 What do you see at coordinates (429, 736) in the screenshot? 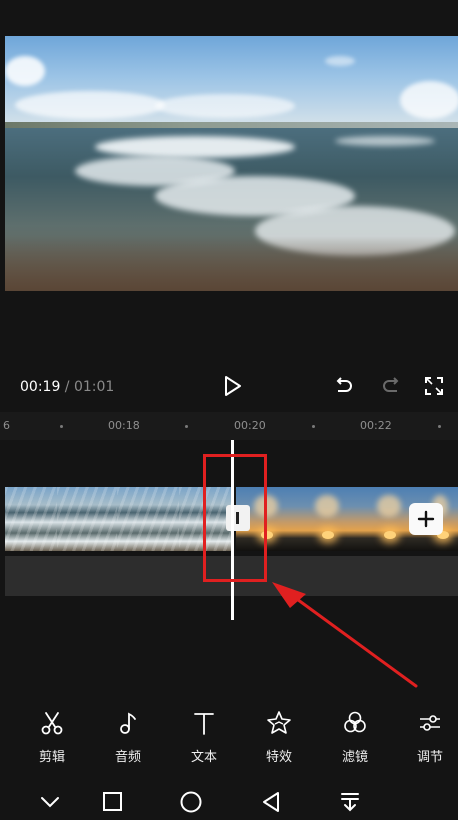
I see `tool-adjust: 调节` at bounding box center [429, 736].